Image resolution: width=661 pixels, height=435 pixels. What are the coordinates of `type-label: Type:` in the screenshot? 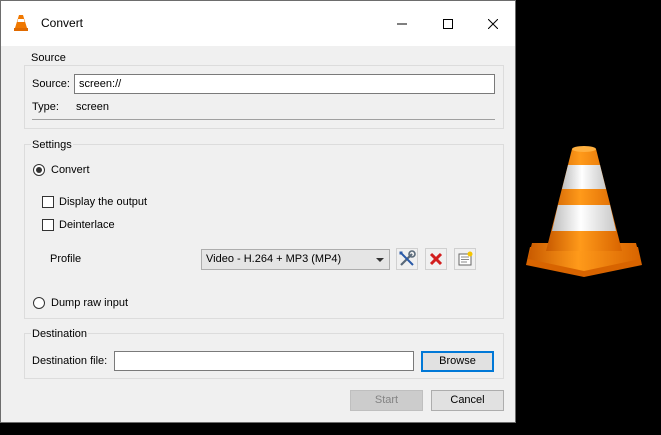 It's located at (45, 107).